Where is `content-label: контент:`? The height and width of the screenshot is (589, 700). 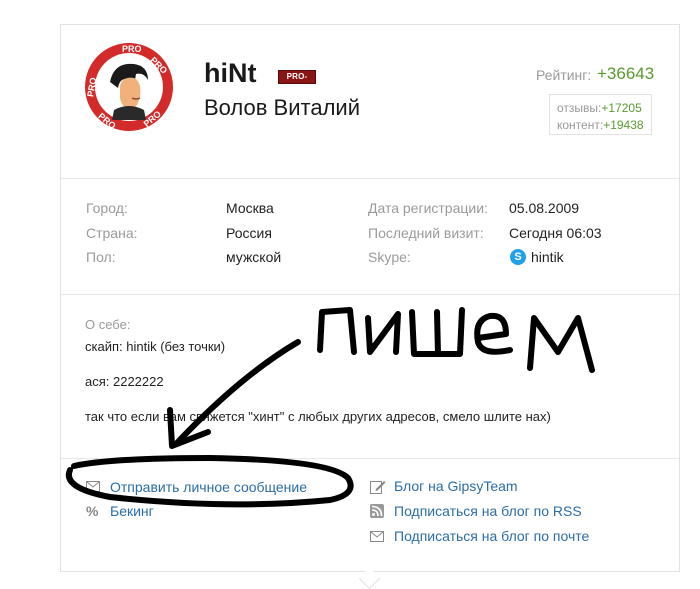 content-label: контент: is located at coordinates (580, 125).